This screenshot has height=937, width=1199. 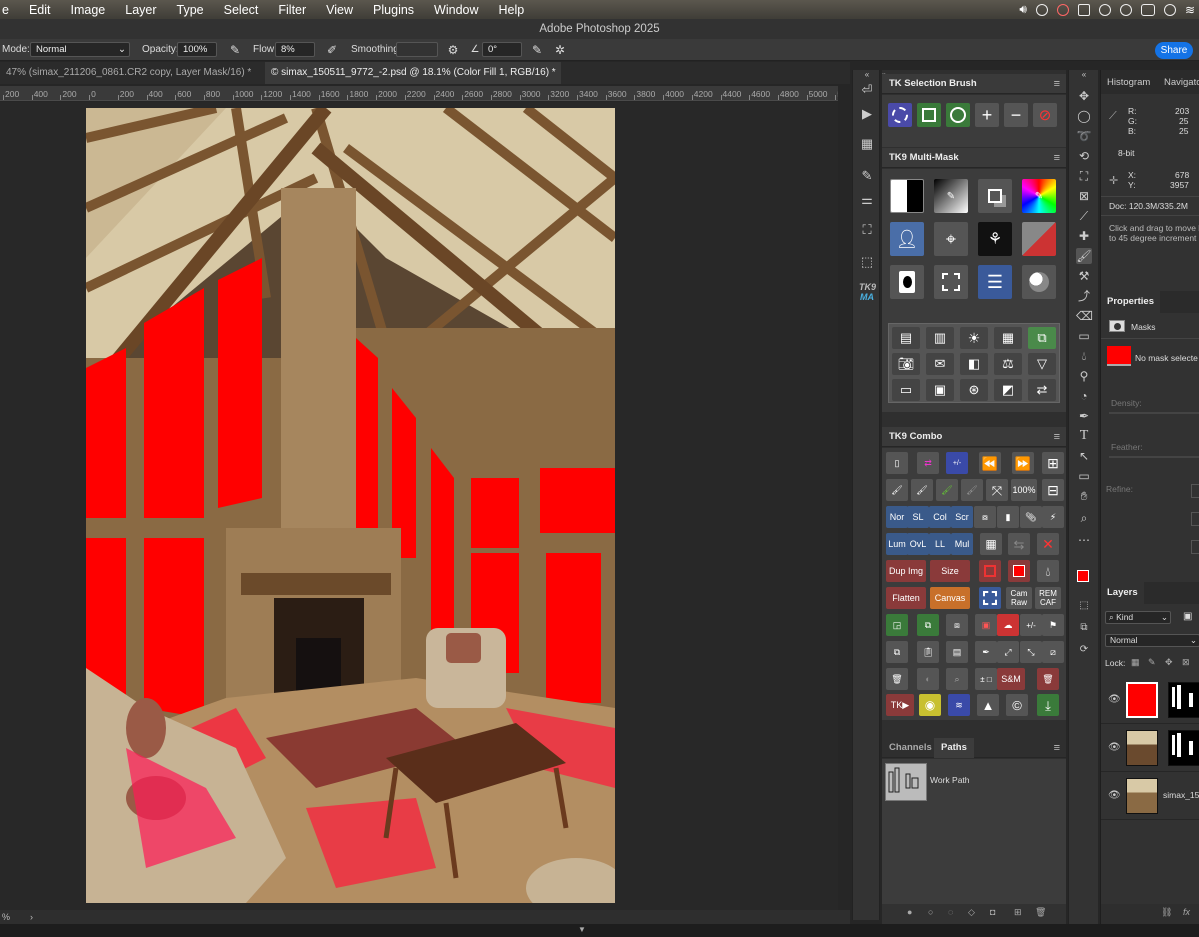 I want to click on target-mask-icon: ⌖, so click(x=951, y=239).